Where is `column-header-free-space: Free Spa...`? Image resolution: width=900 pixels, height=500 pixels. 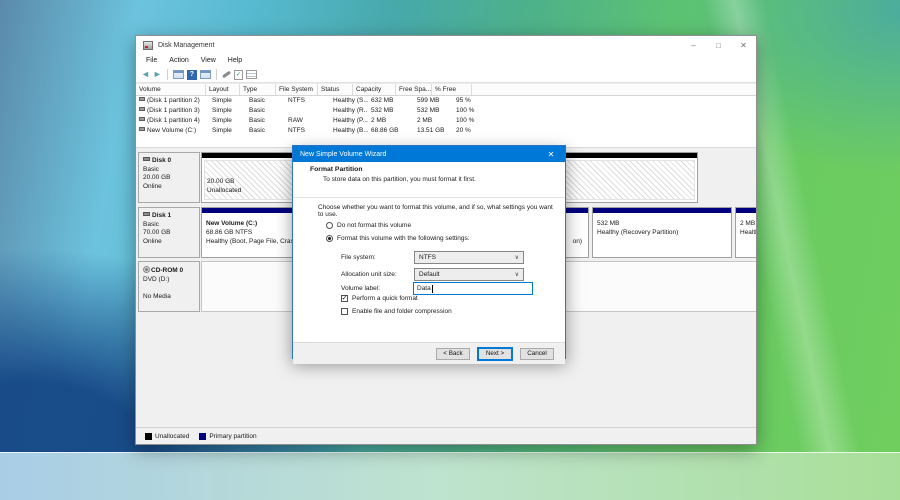
column-header-free-space: Free Spa... is located at coordinates (414, 89).